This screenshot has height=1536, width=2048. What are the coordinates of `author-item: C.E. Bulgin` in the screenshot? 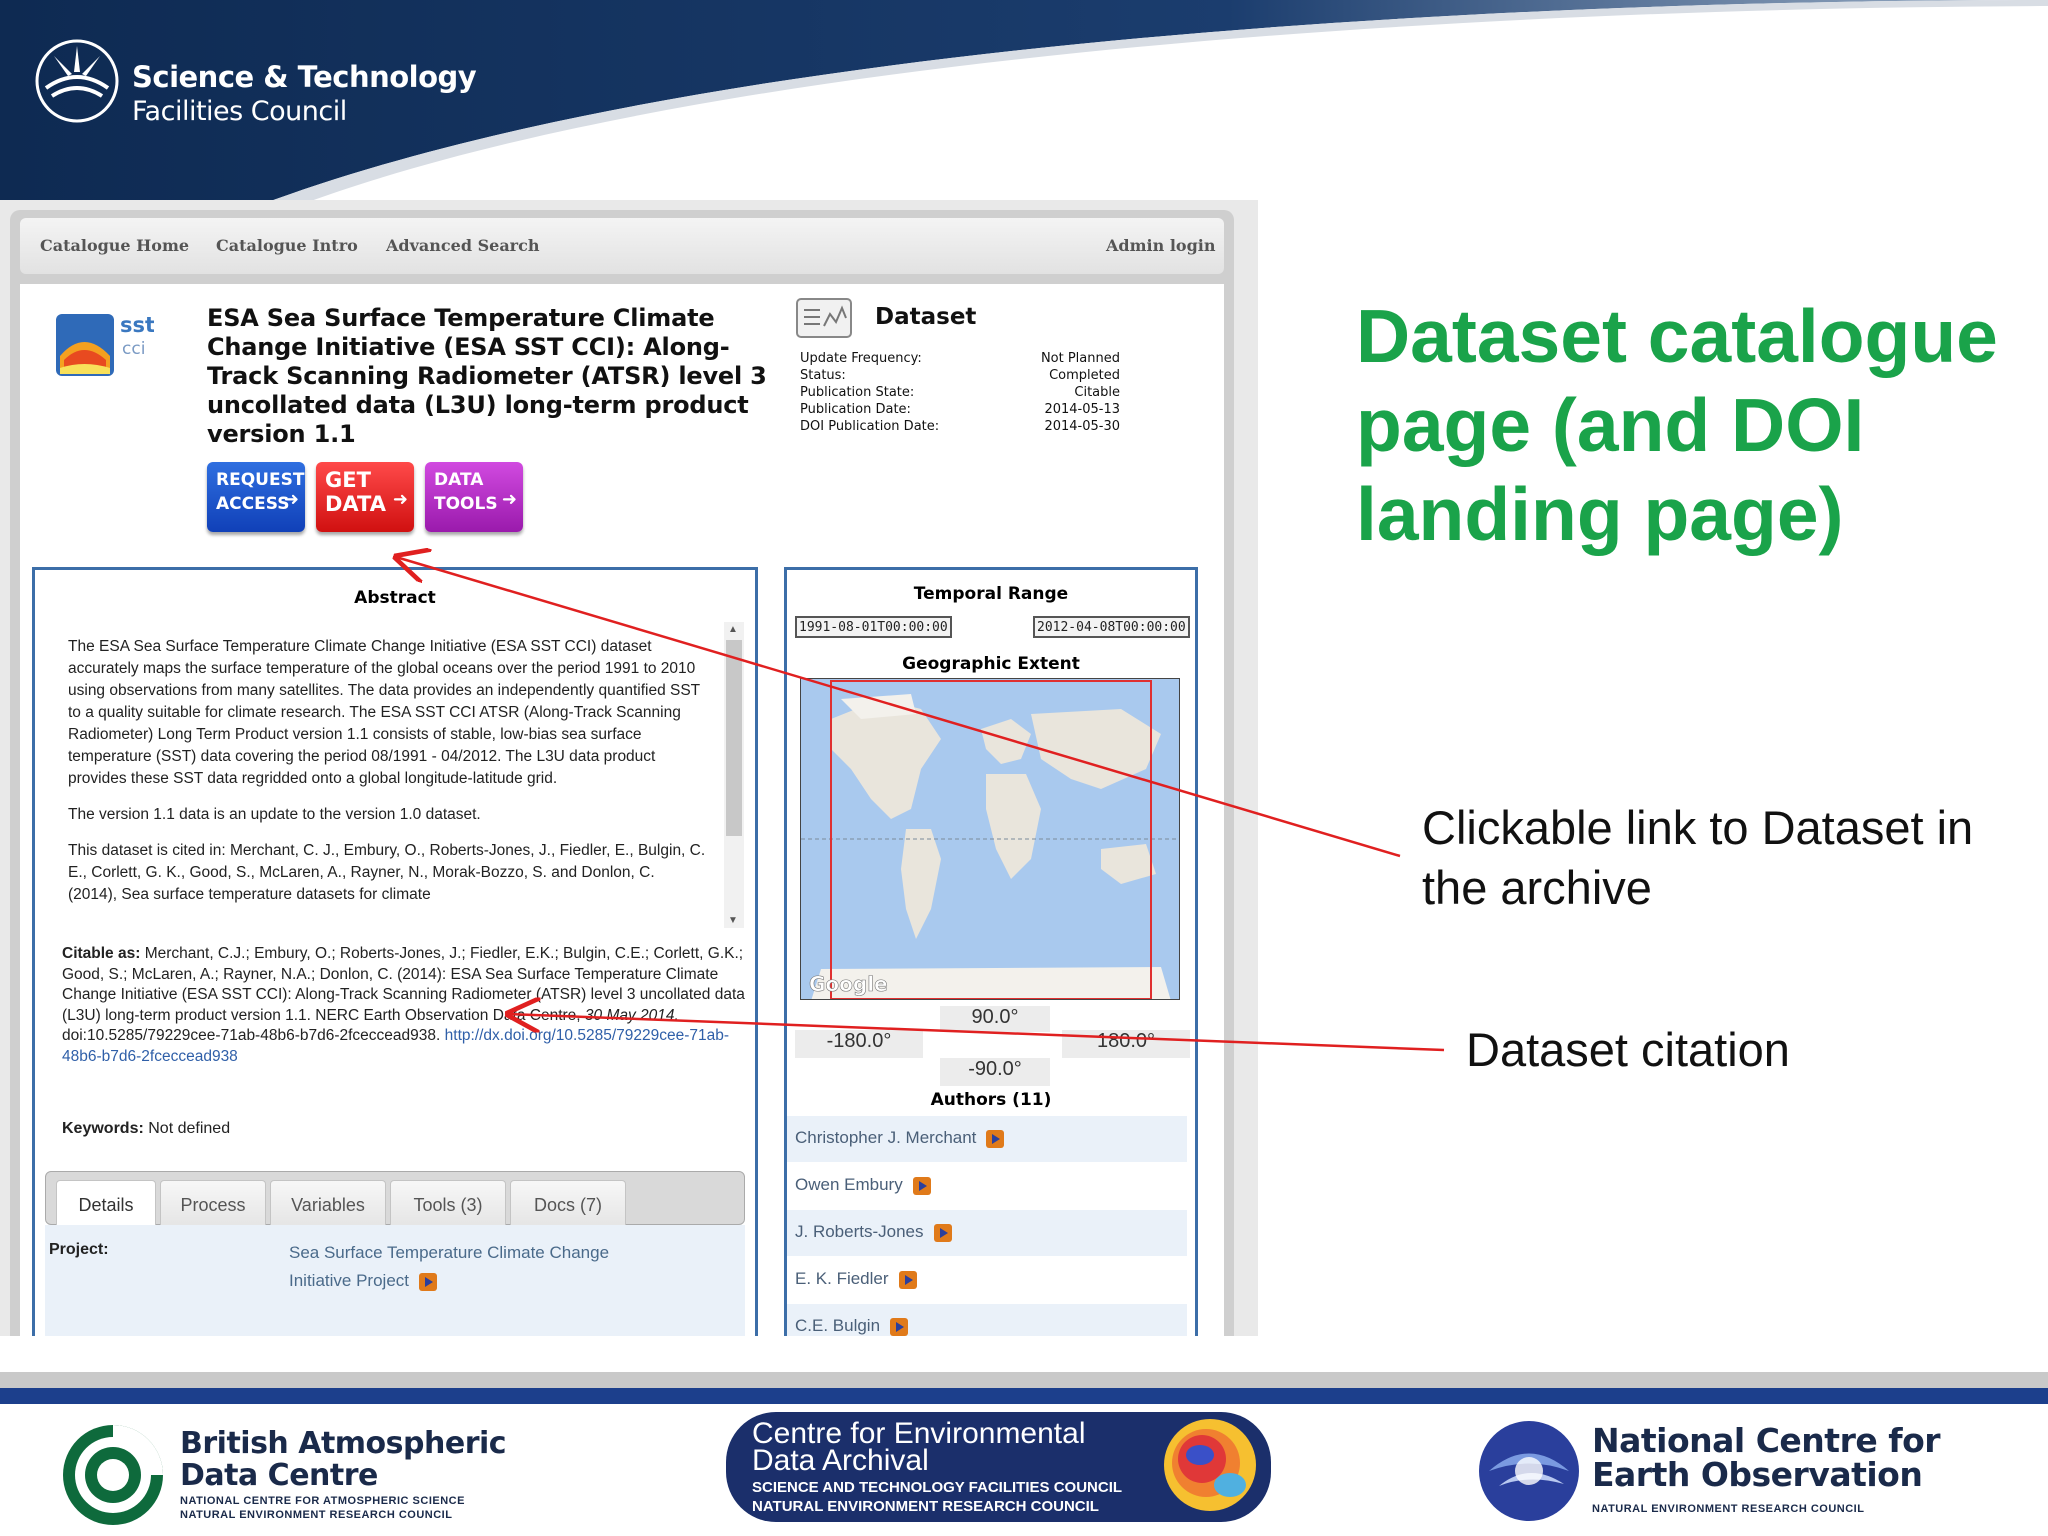 It's located at (987, 1320).